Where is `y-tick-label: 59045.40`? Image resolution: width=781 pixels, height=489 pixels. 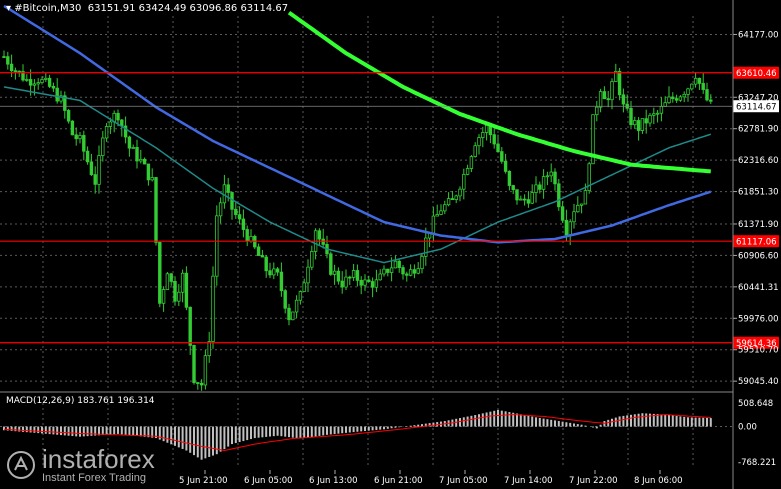
y-tick-label: 59045.40 is located at coordinates (758, 382).